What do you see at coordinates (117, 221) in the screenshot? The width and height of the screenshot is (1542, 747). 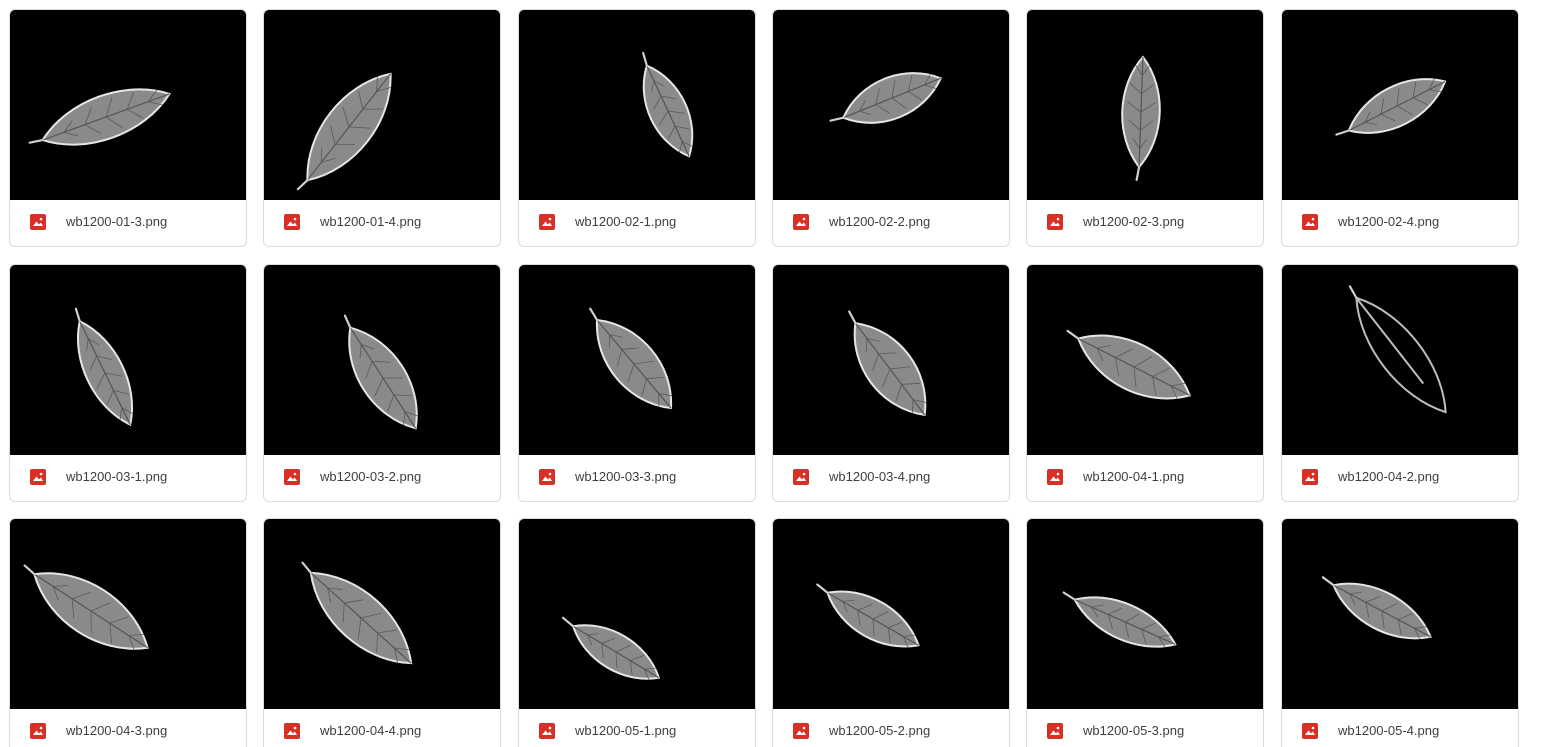 I see `file-name: wb1200-01-3.png` at bounding box center [117, 221].